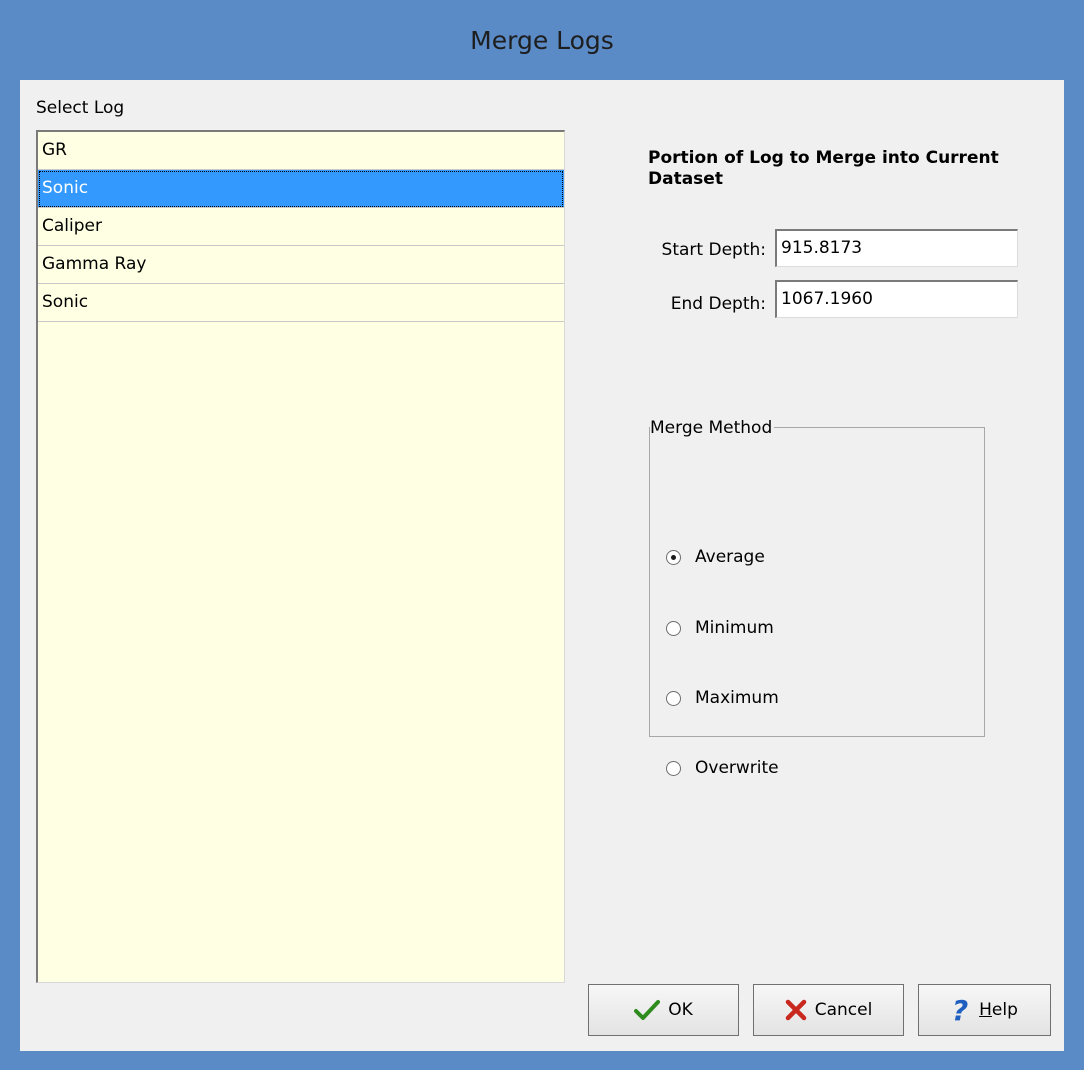 The image size is (1084, 1070). I want to click on help-label-hotkey: H, so click(985, 1010).